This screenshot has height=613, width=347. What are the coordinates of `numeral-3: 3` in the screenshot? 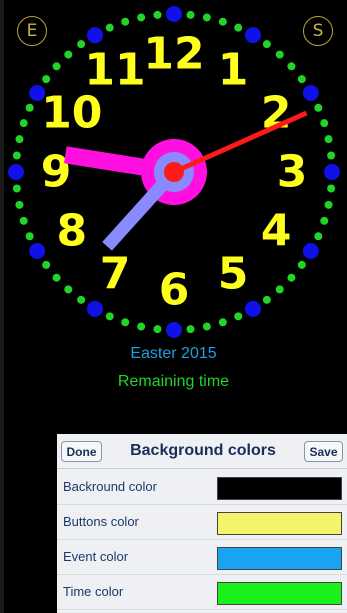 It's located at (292, 172).